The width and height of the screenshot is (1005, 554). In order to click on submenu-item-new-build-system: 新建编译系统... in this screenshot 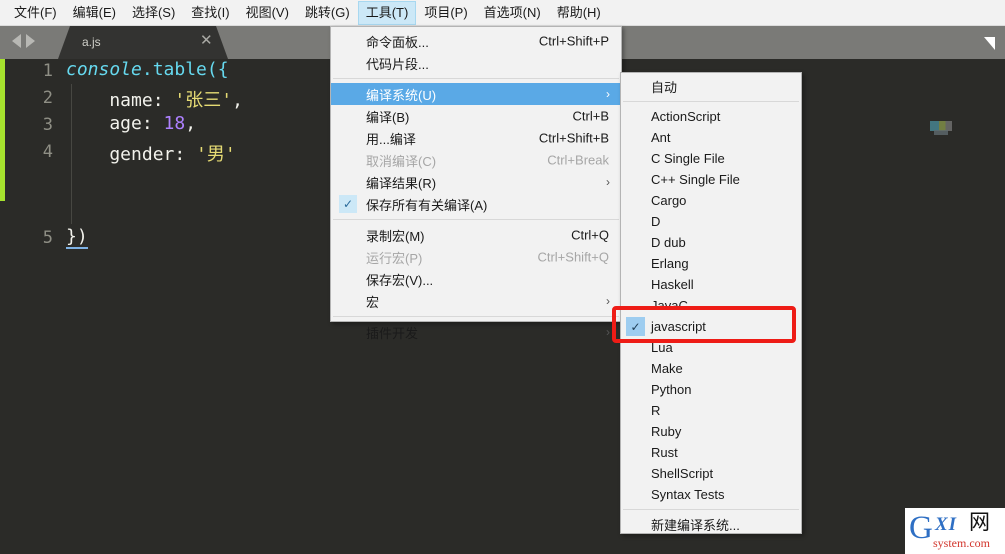, I will do `click(711, 524)`.